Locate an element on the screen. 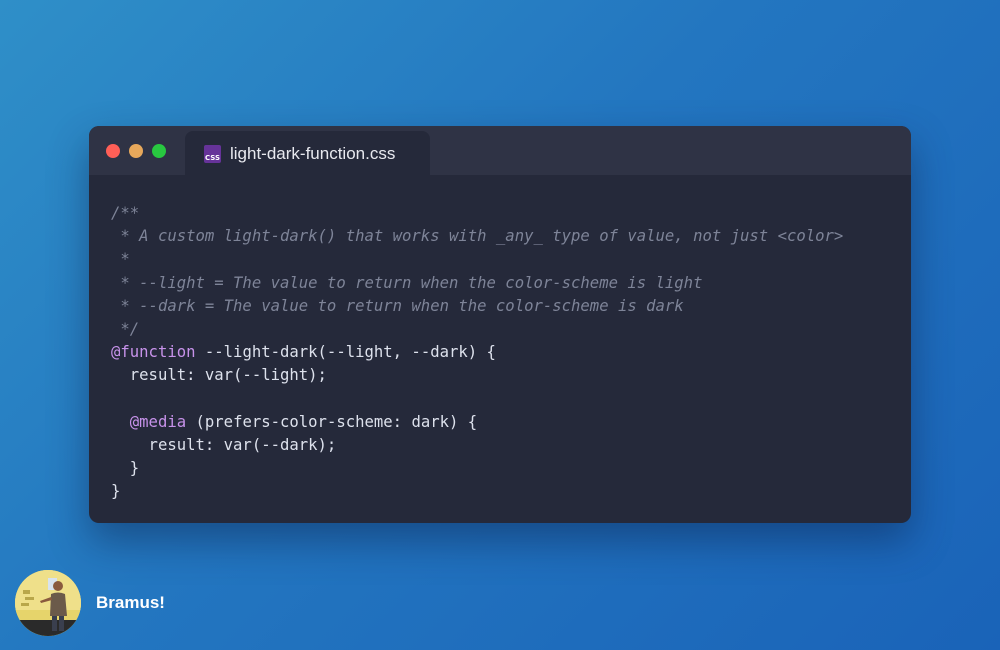 Image resolution: width=1000 pixels, height=650 pixels. author-avatar is located at coordinates (48, 603).